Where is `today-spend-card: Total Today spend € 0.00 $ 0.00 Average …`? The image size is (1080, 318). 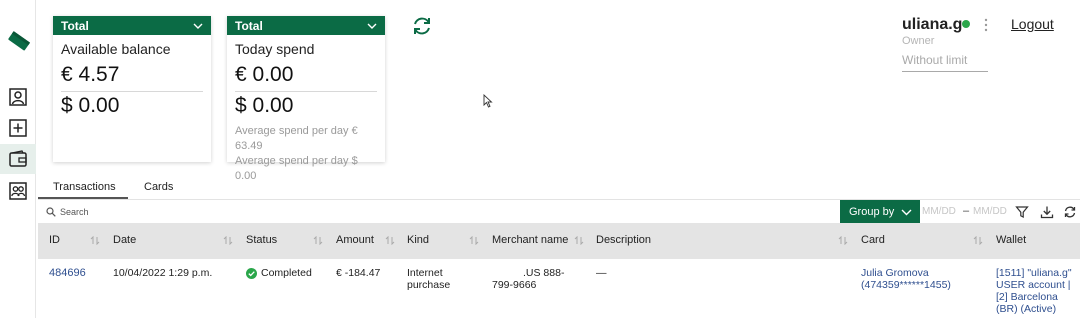 today-spend-card: Total Today spend € 0.00 $ 0.00 Average … is located at coordinates (306, 99).